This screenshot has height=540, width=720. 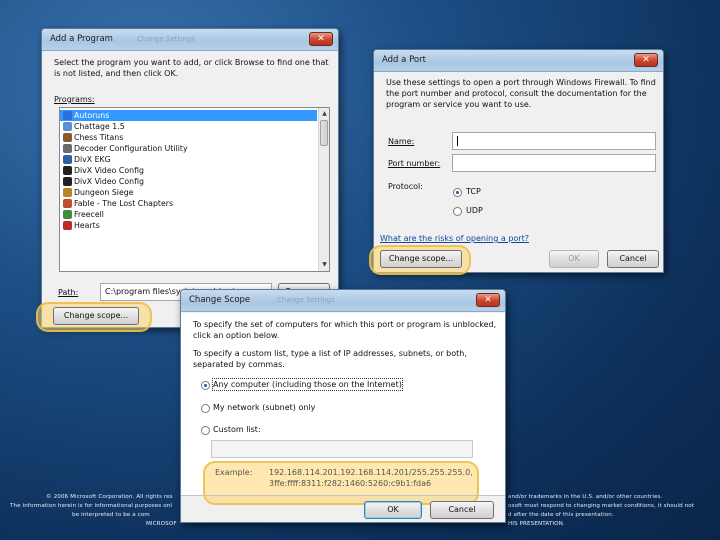 I want to click on change-scope-title: Change Scope, so click(x=220, y=300).